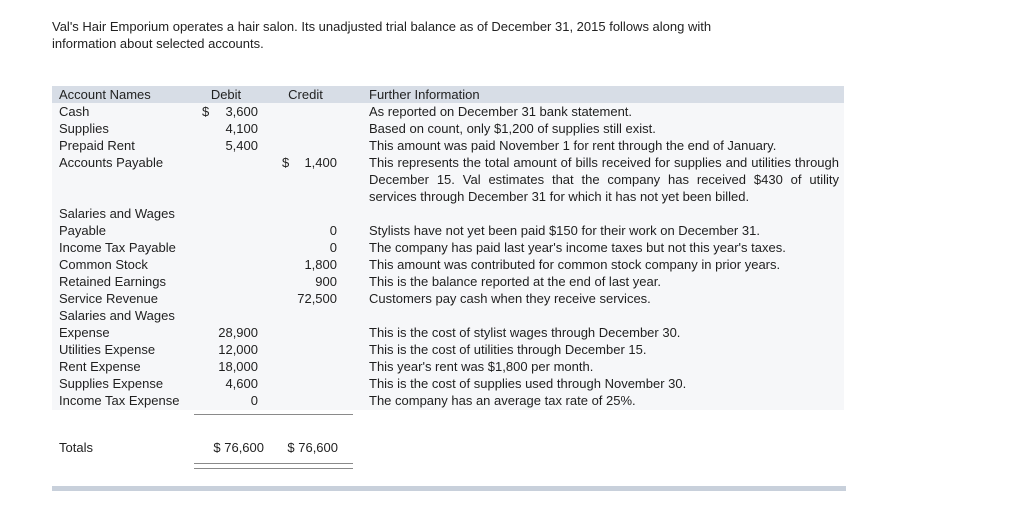 The height and width of the screenshot is (525, 1024). I want to click on bottom-divider, so click(449, 488).